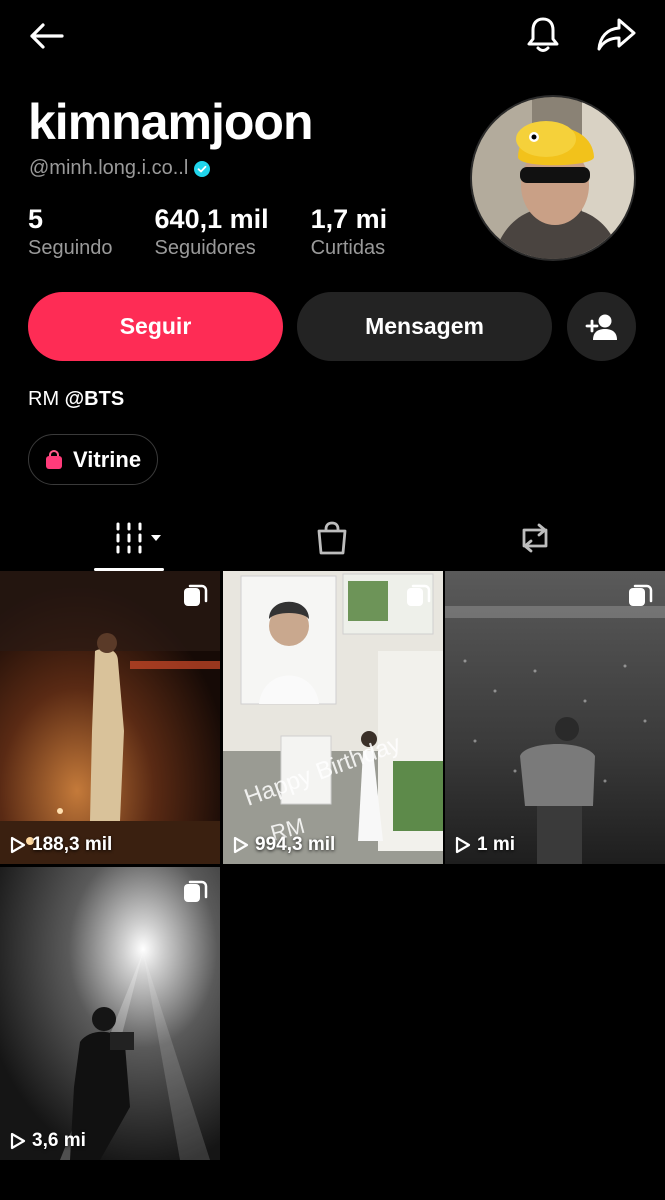 This screenshot has width=665, height=1200. What do you see at coordinates (349, 219) in the screenshot?
I see `stat-value: 1,7 mi` at bounding box center [349, 219].